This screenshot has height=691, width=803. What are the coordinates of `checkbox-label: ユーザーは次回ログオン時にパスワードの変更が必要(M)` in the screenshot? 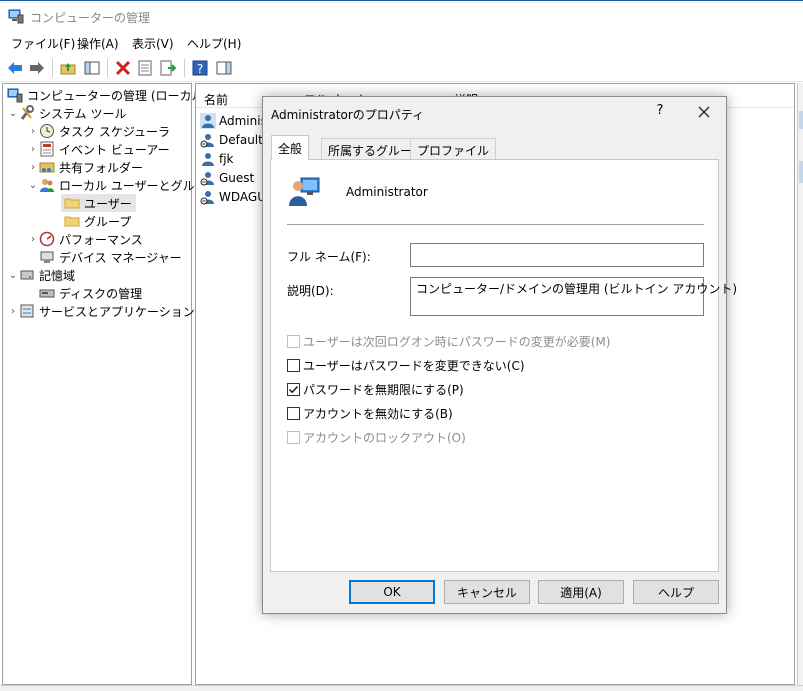 It's located at (457, 341).